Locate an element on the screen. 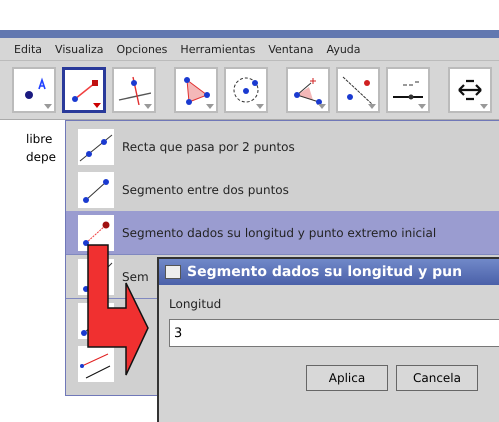 The width and height of the screenshot is (499, 422). algebra-text: depe is located at coordinates (41, 157).